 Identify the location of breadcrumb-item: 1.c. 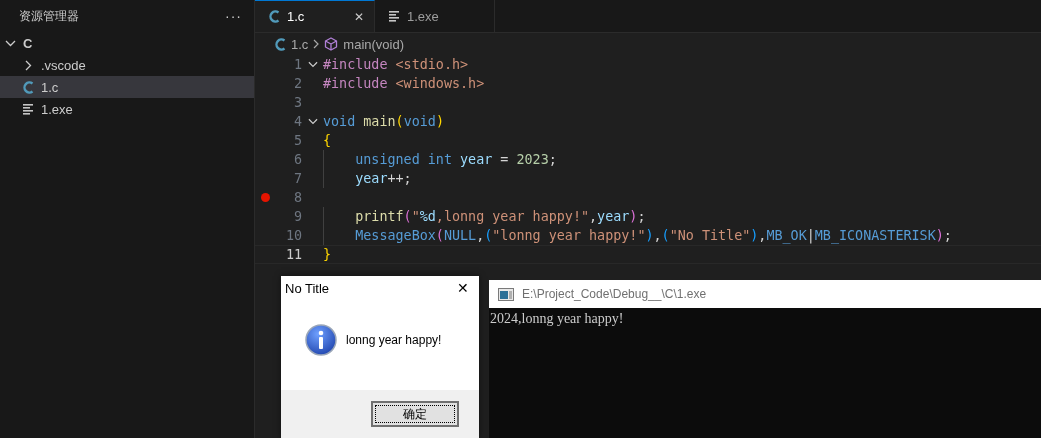
(300, 44).